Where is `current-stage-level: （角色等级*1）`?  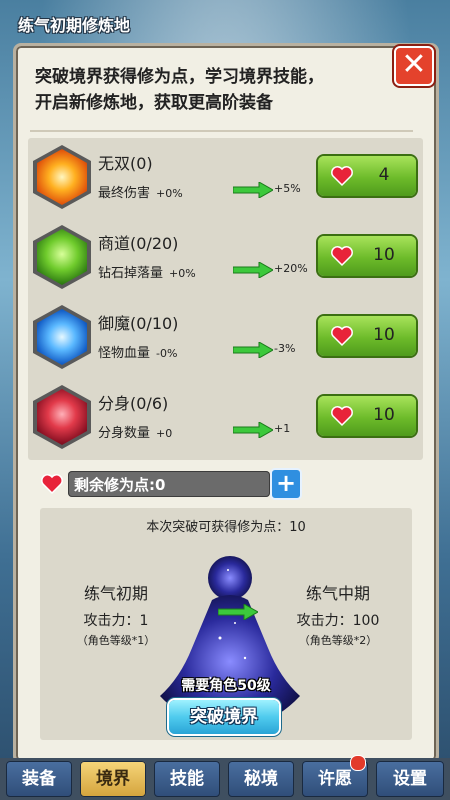 current-stage-level: （角色等级*1） is located at coordinates (116, 640).